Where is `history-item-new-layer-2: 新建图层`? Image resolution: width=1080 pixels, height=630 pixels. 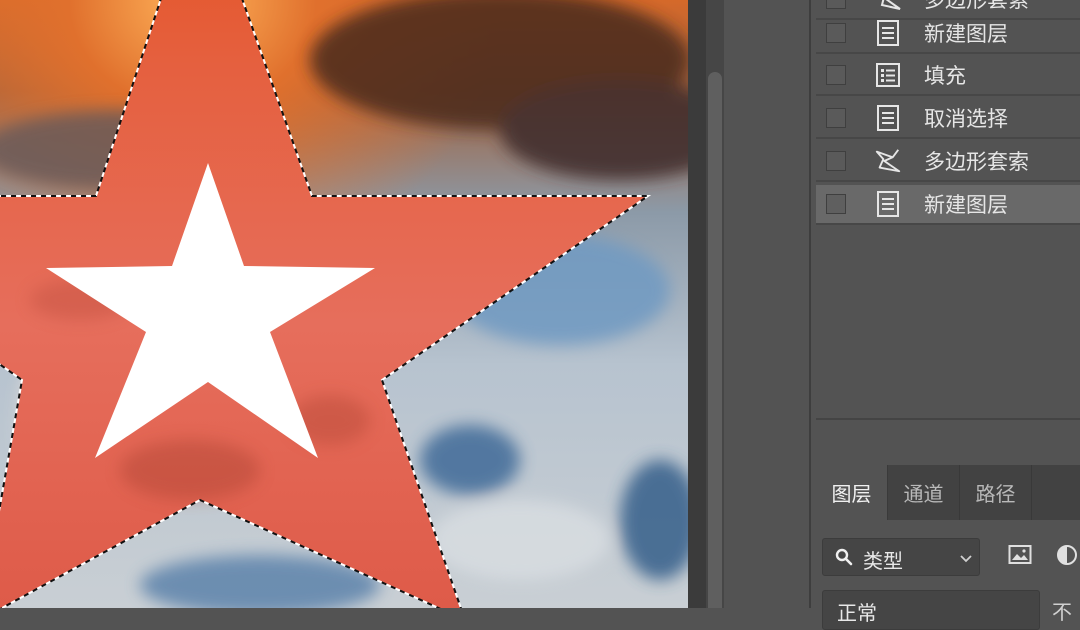 history-item-new-layer-2: 新建图层 is located at coordinates (948, 205).